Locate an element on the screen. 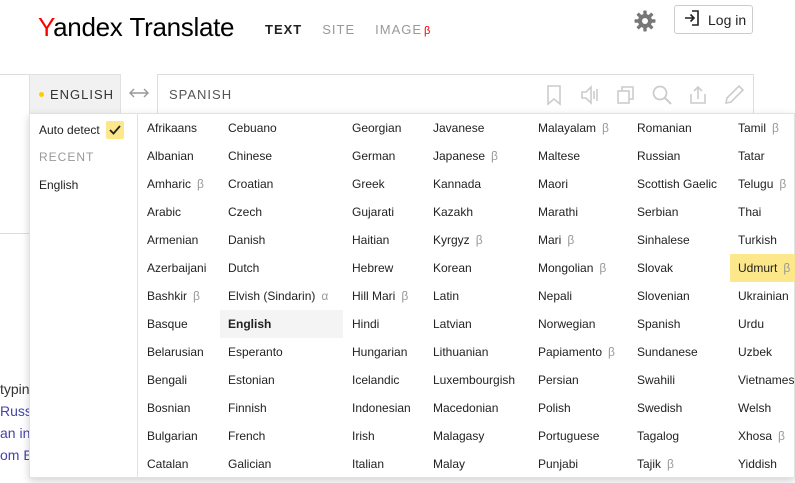 The width and height of the screenshot is (795, 483). language-option: Uzbek is located at coordinates (762, 352).